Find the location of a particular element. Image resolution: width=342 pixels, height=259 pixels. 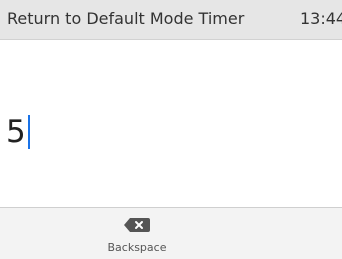

text-caret is located at coordinates (28, 132).